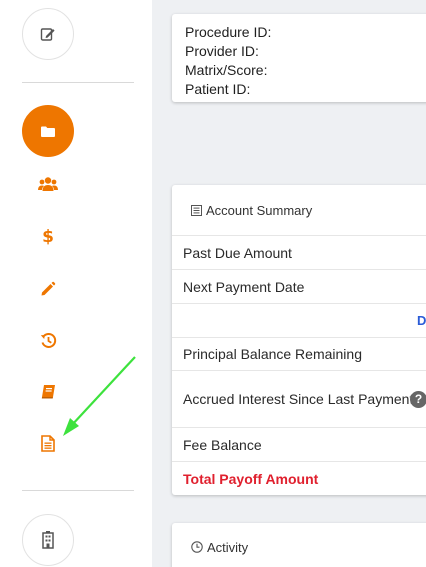  I want to click on procedure-id-label: Procedure ID:, so click(228, 32).